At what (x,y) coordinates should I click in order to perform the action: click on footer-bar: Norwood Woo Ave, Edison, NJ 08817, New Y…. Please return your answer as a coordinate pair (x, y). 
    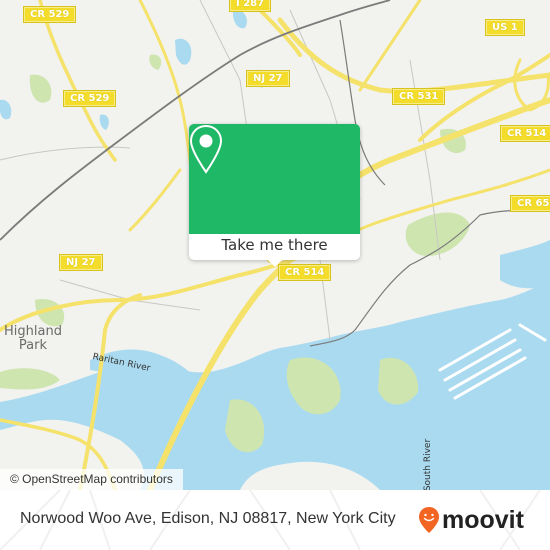
    Looking at the image, I should click on (275, 520).